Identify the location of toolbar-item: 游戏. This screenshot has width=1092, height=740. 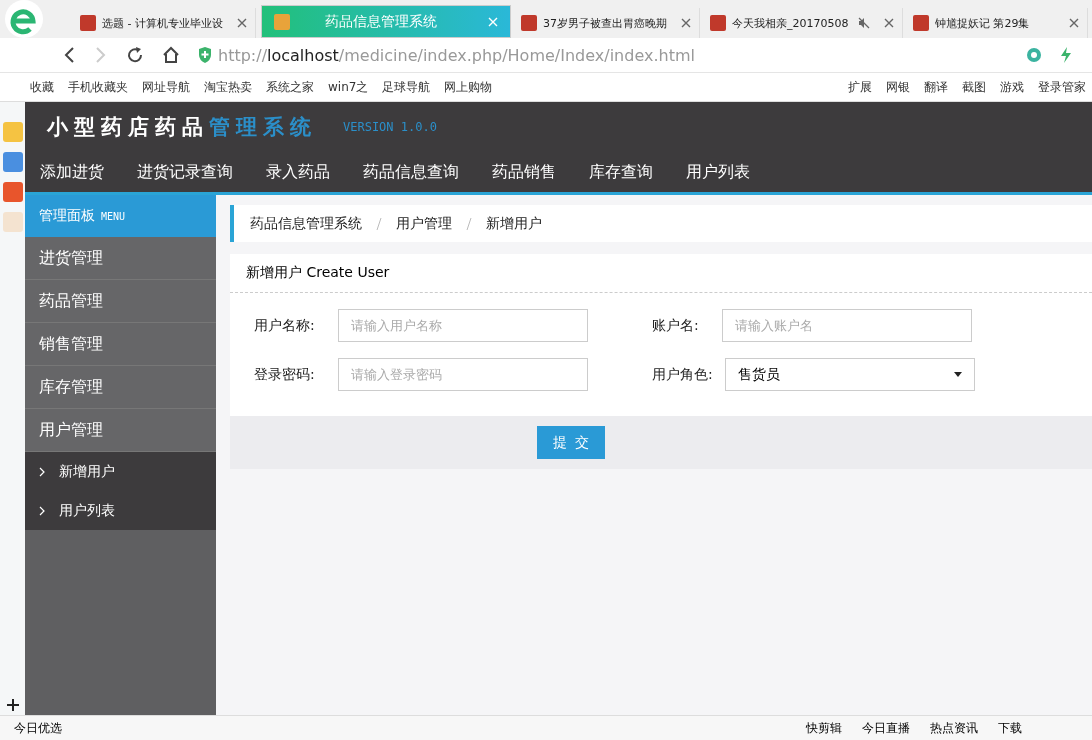
(1012, 87).